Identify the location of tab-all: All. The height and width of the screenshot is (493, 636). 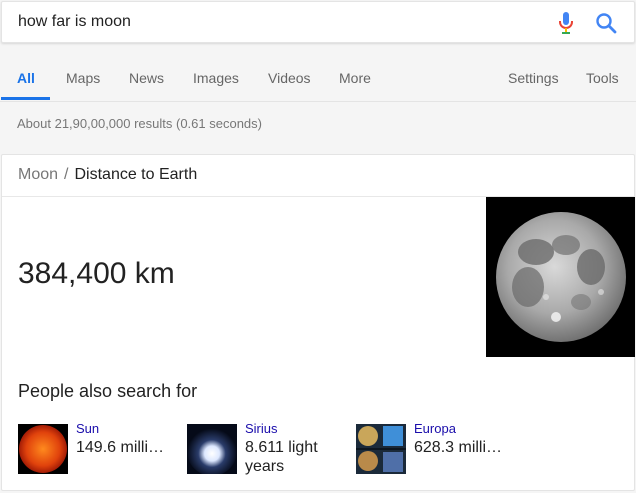
(26, 78).